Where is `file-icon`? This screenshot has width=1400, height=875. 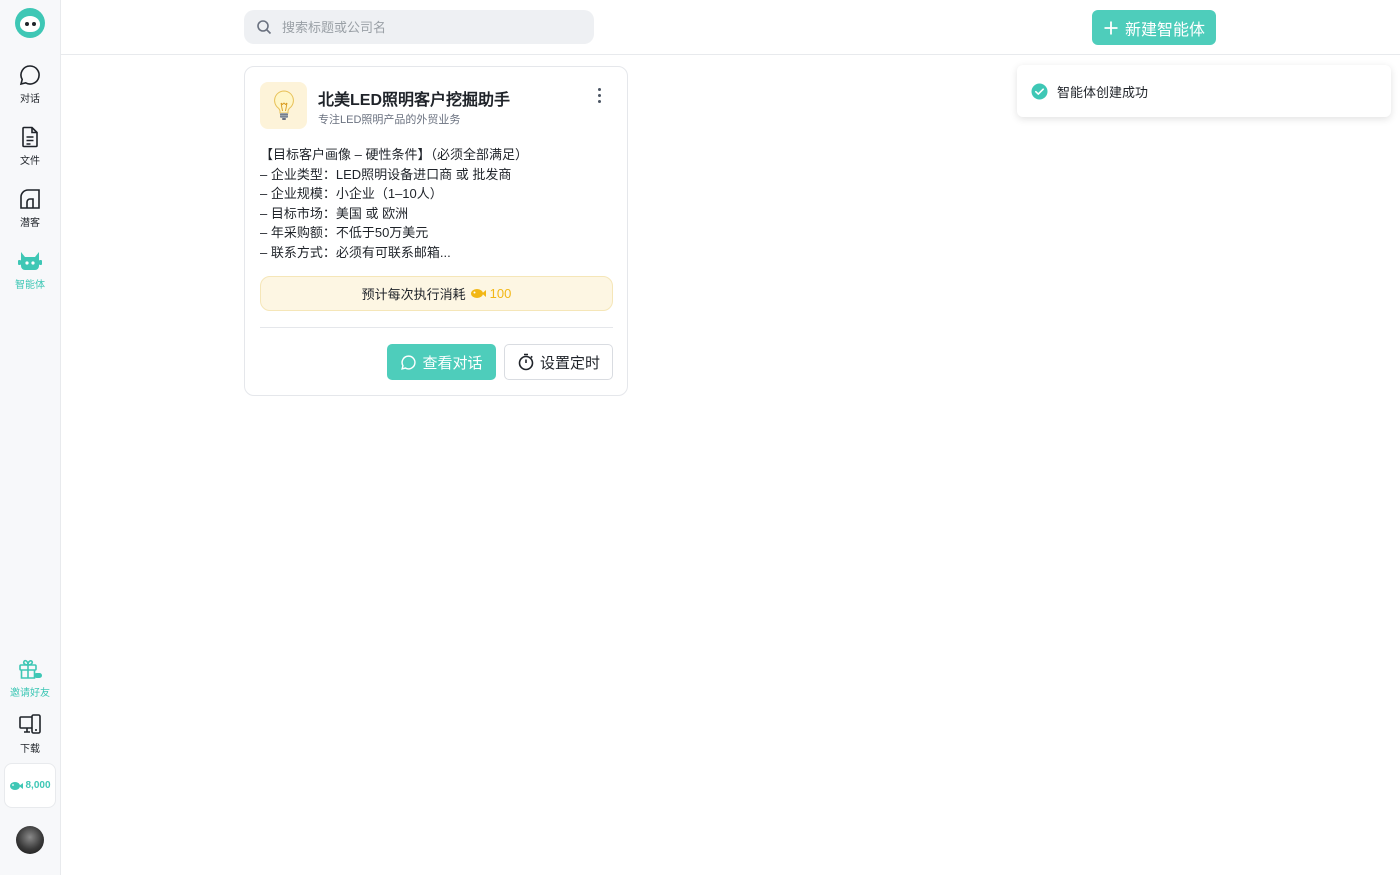 file-icon is located at coordinates (30, 137).